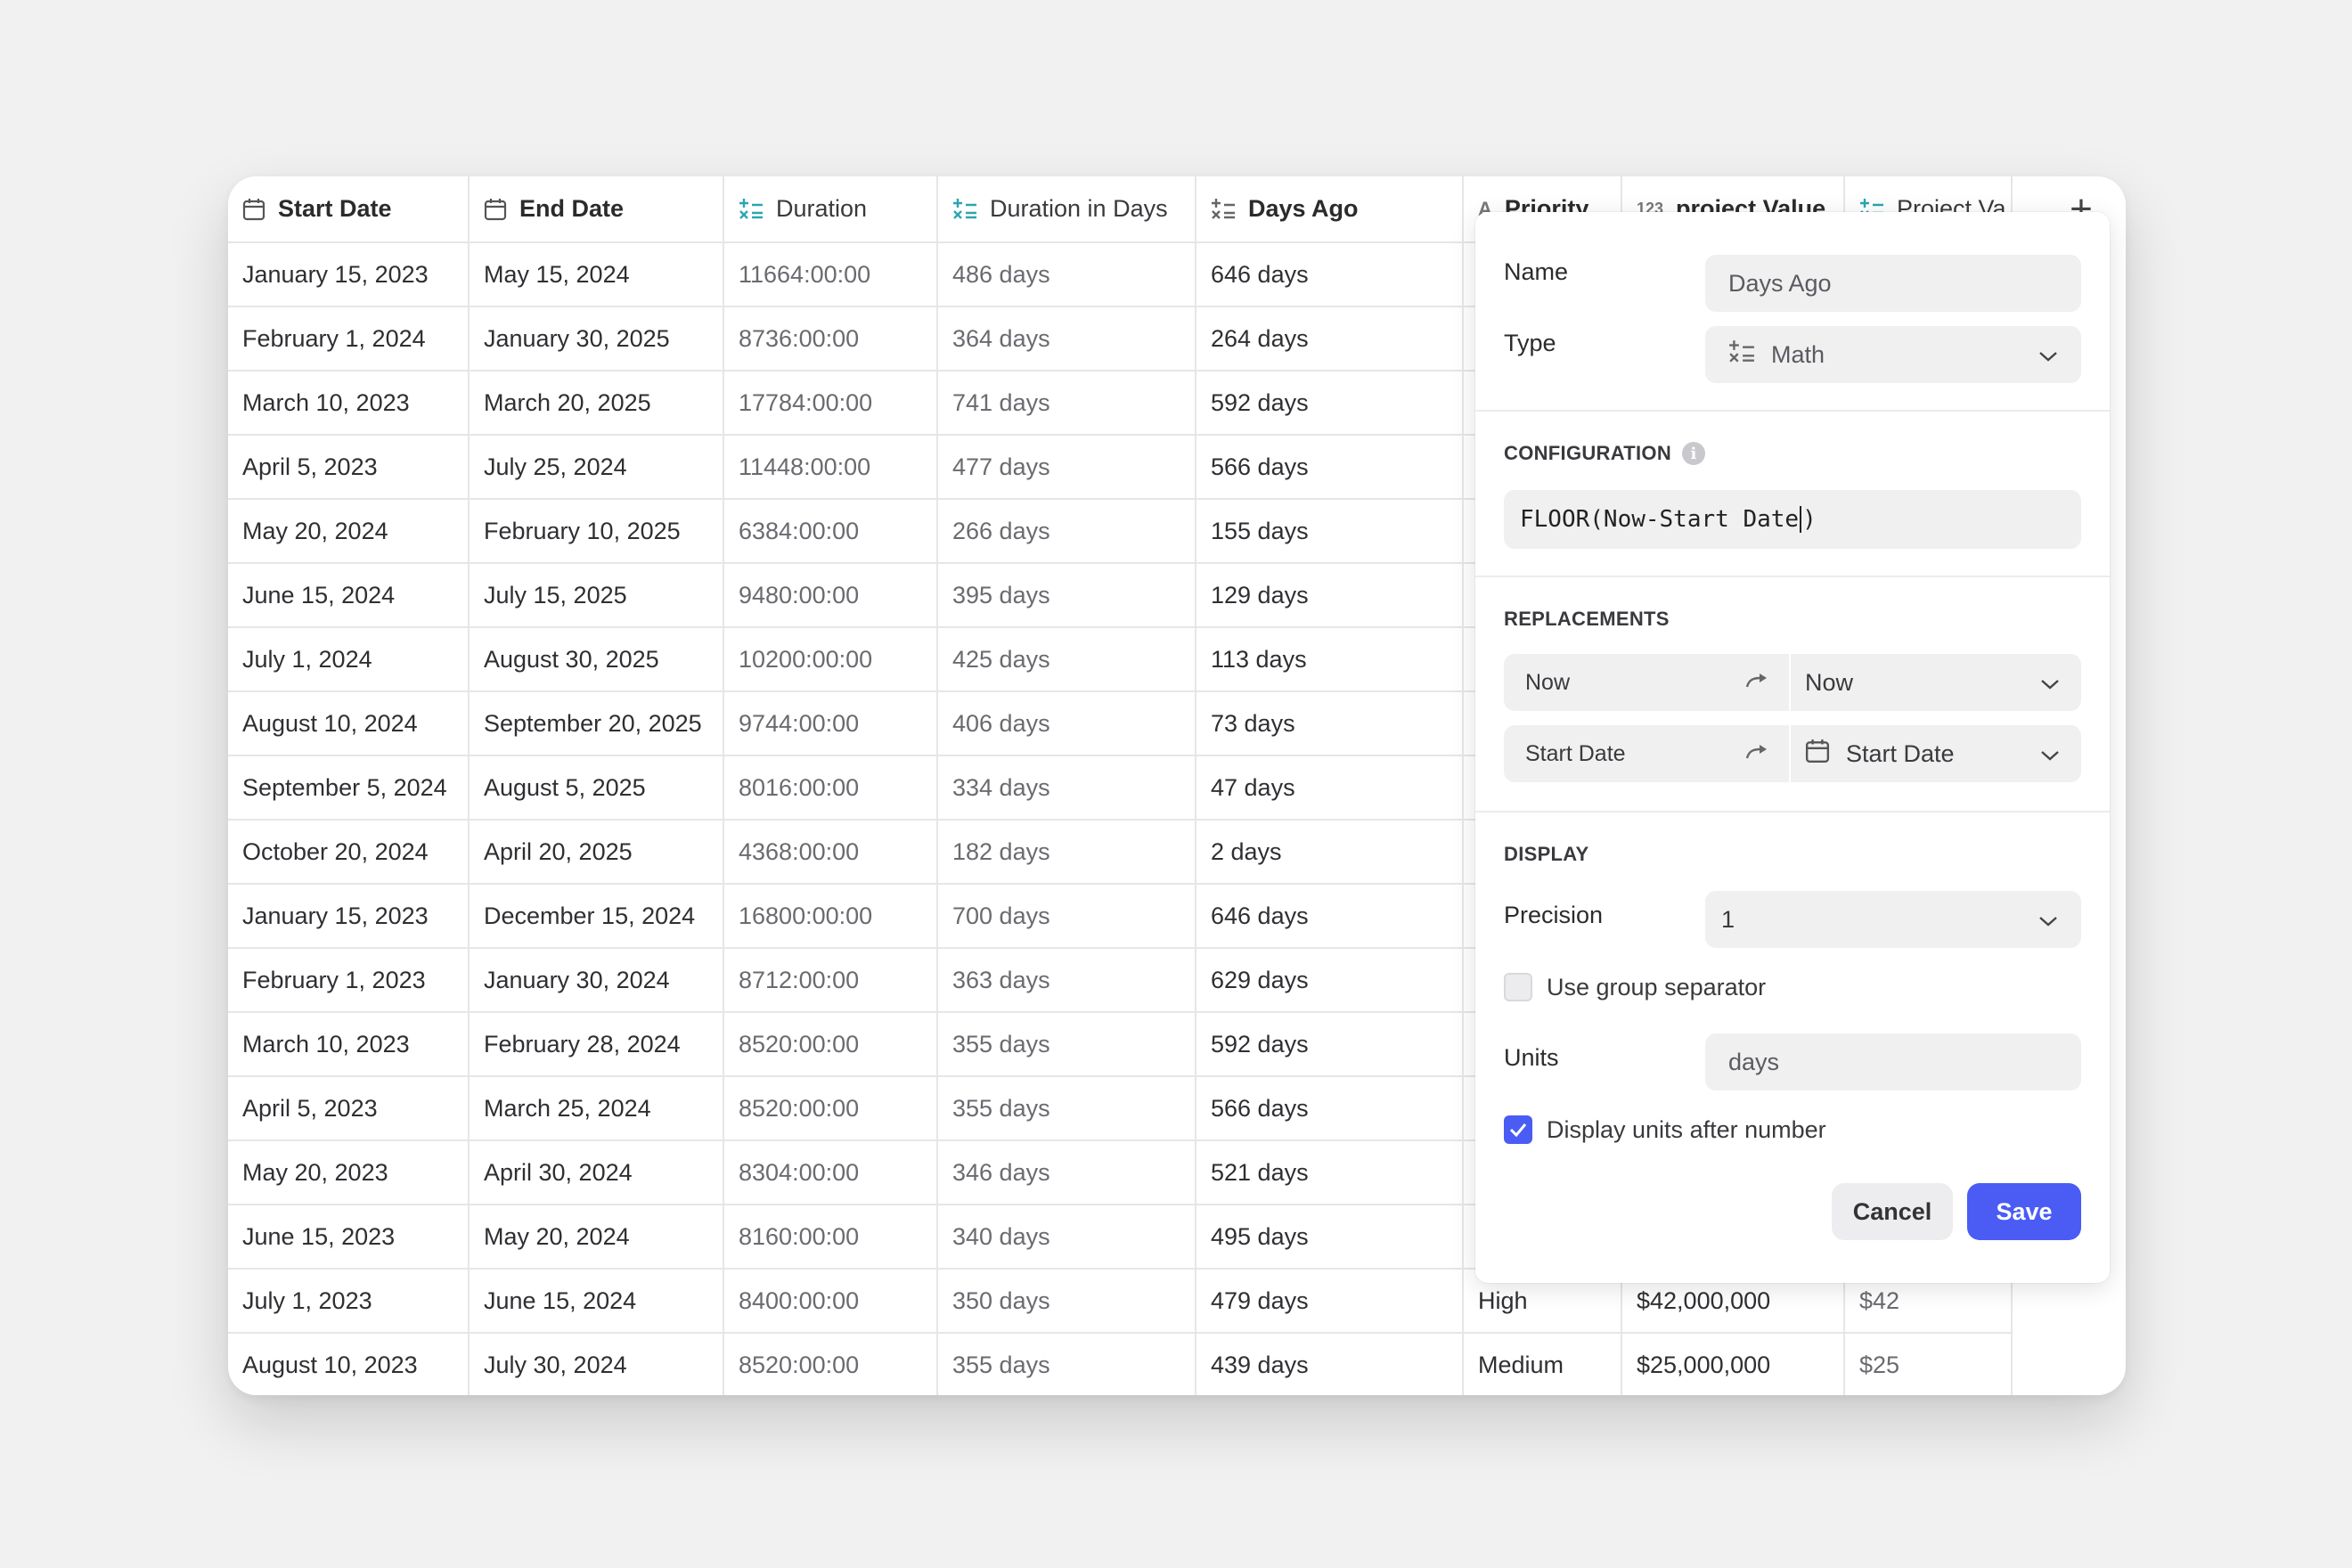 This screenshot has width=2352, height=1568. Describe the element at coordinates (1892, 1211) in the screenshot. I see `cancel-button: Cancel` at that location.